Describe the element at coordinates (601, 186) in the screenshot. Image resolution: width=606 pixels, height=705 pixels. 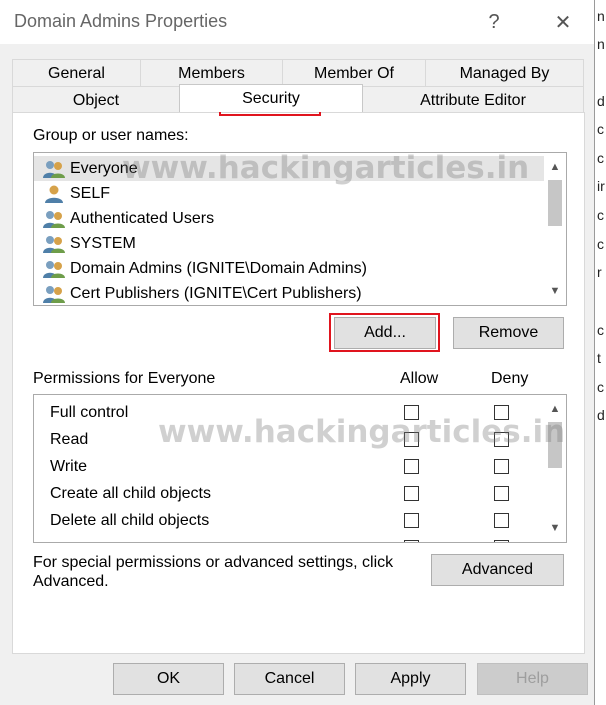
I see `bg-char: ir` at that location.